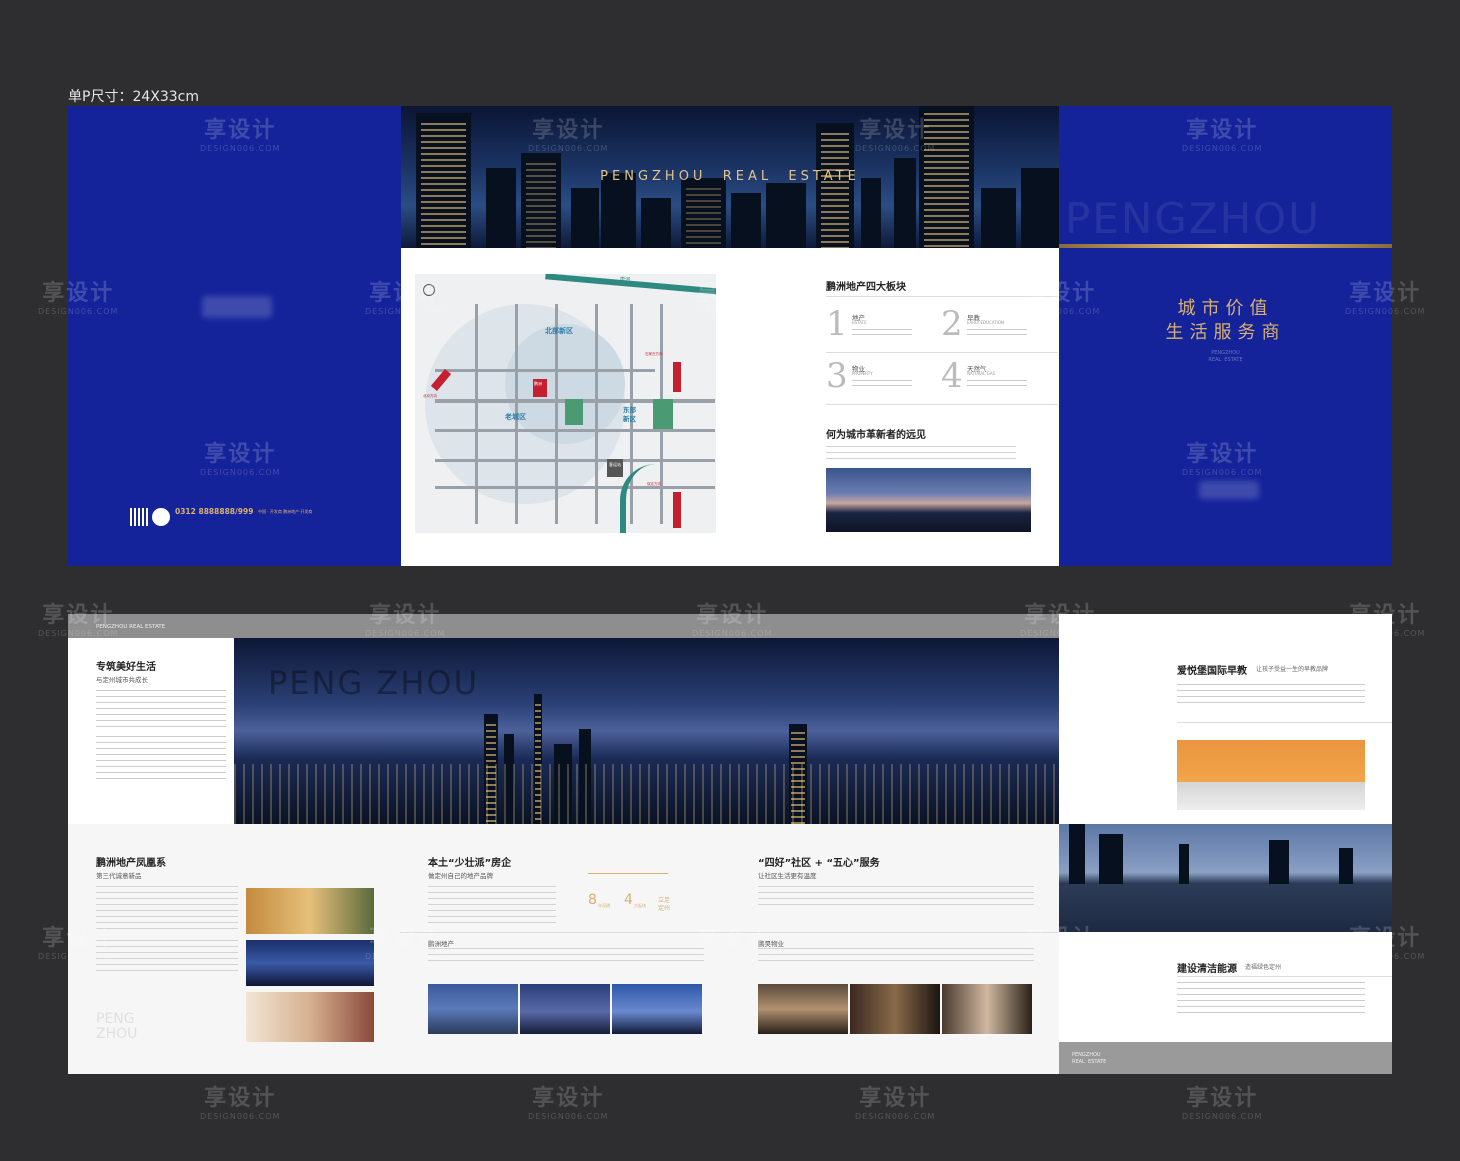 Image resolution: width=1460 pixels, height=1161 pixels. Describe the element at coordinates (565, 384) in the screenshot. I see `map-zone` at that location.